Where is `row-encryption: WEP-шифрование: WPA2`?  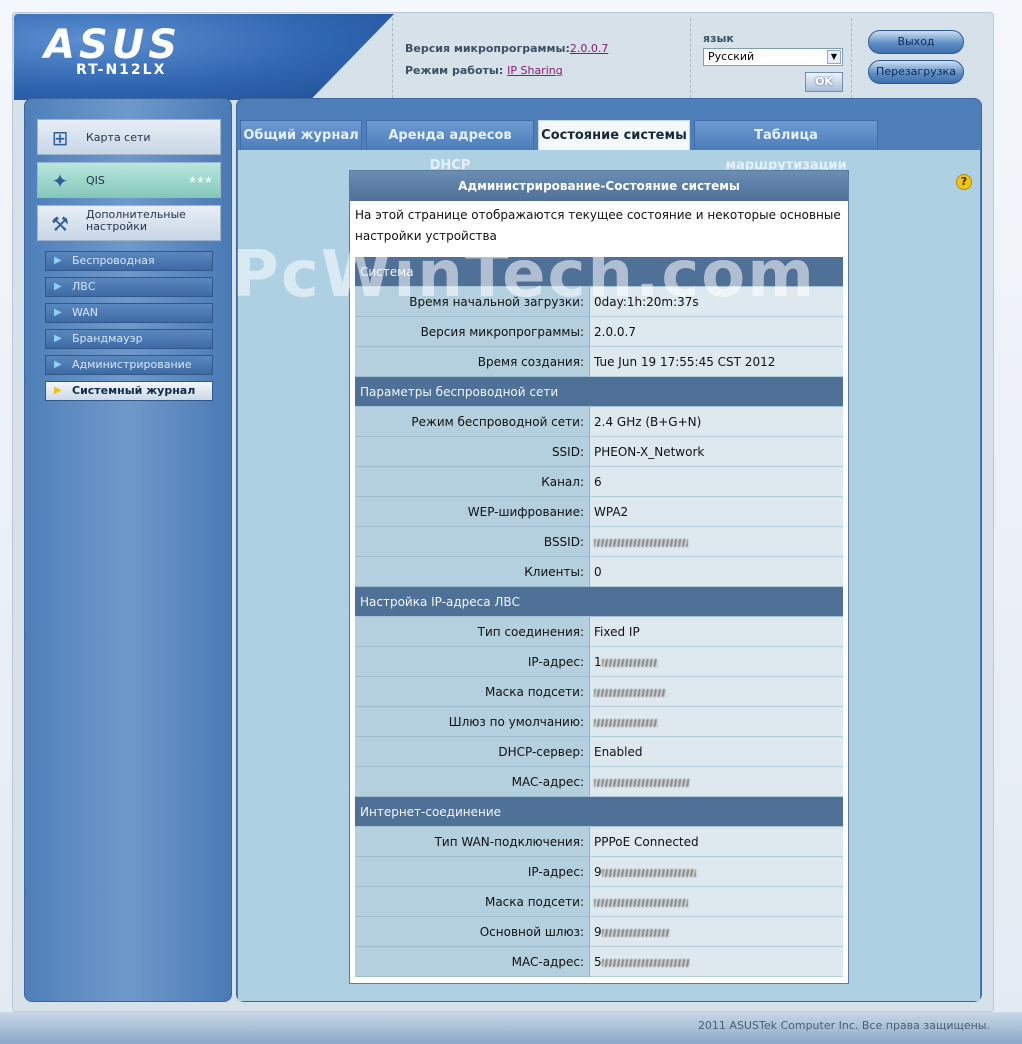 row-encryption: WEP-шифрование: WPA2 is located at coordinates (599, 512).